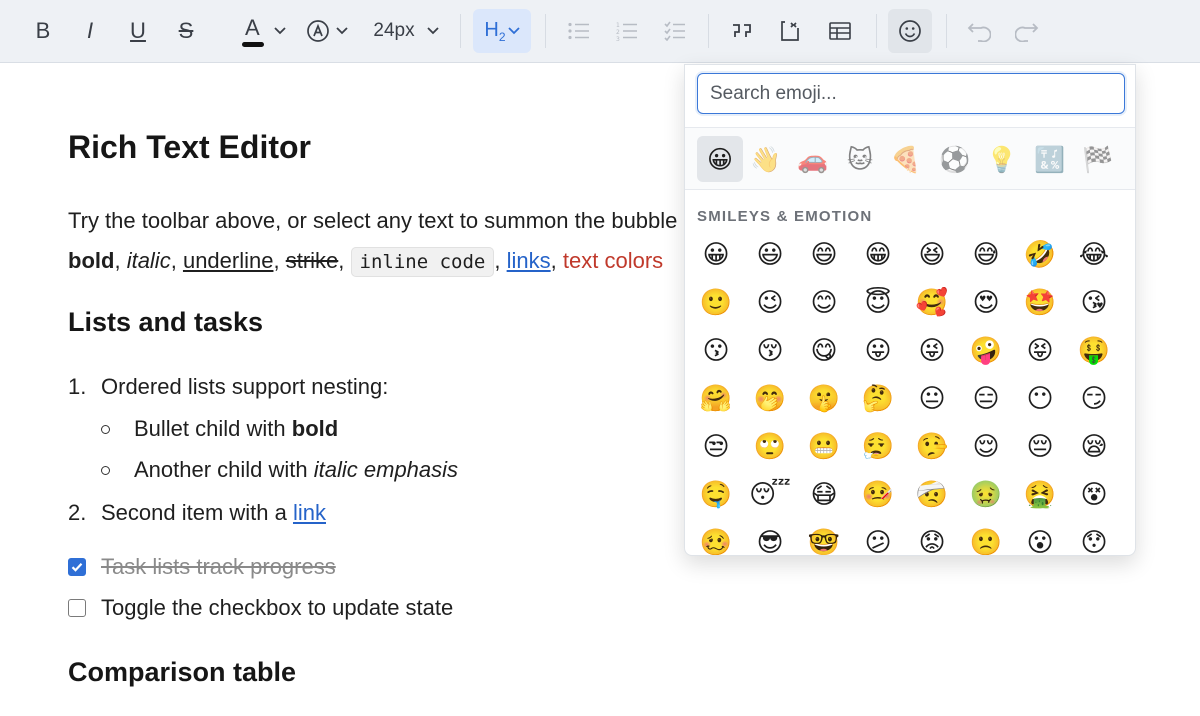  Describe the element at coordinates (742, 31) in the screenshot. I see `blockquote-button` at that location.